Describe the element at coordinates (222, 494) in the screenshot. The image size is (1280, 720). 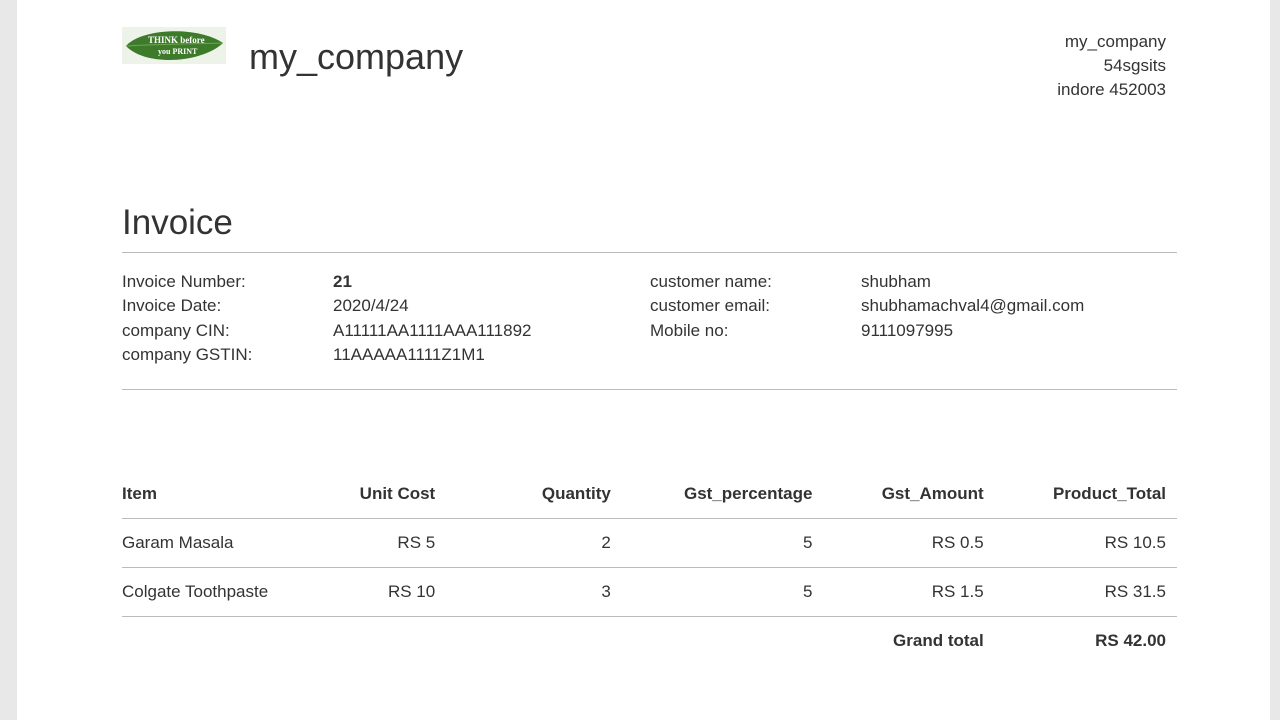
I see `column-header-item: Item` at that location.